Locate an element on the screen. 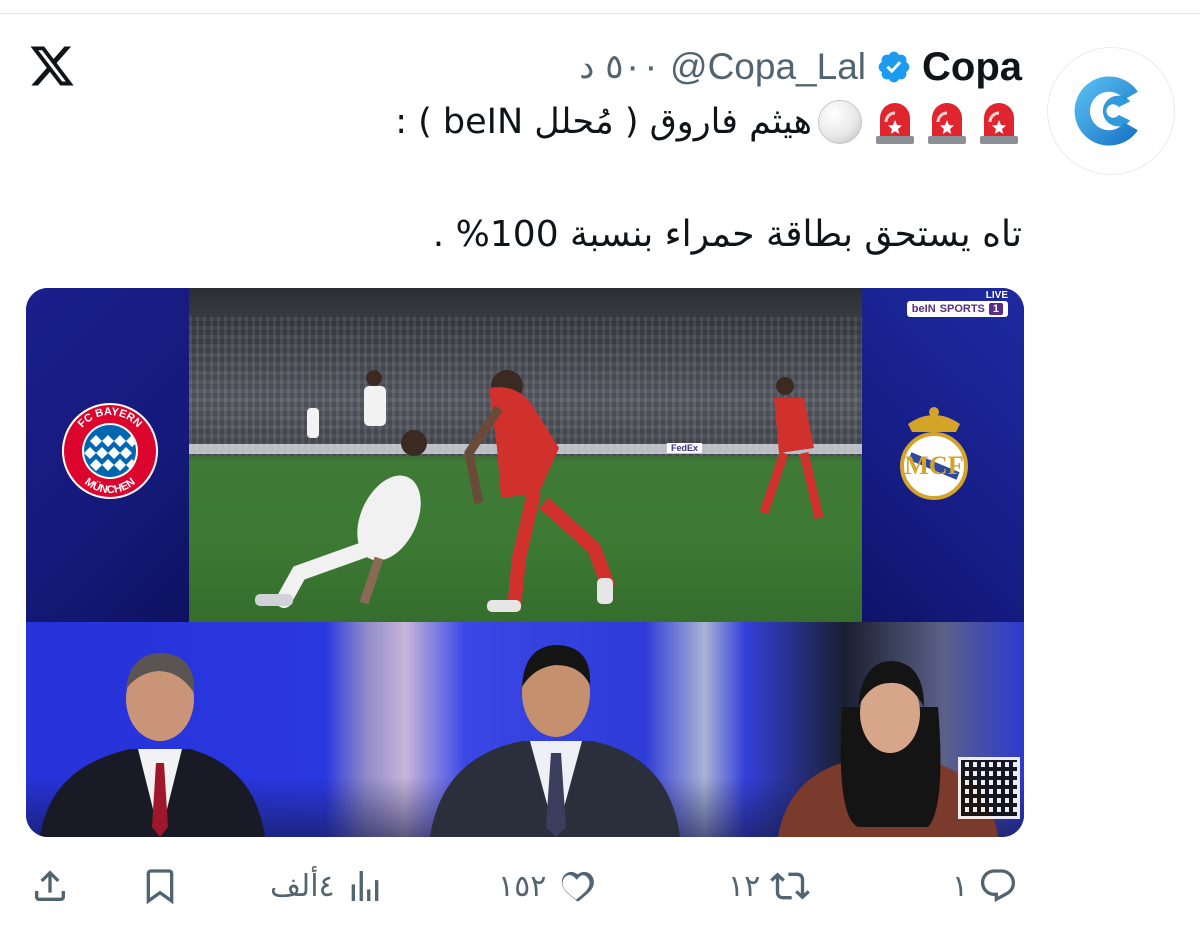  real-madrid-badge-icon: MCF is located at coordinates (934, 453).